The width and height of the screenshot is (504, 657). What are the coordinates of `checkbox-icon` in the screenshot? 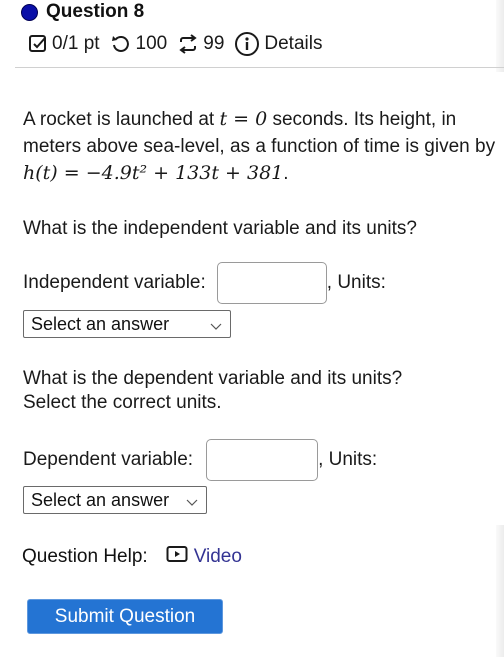 It's located at (38, 44).